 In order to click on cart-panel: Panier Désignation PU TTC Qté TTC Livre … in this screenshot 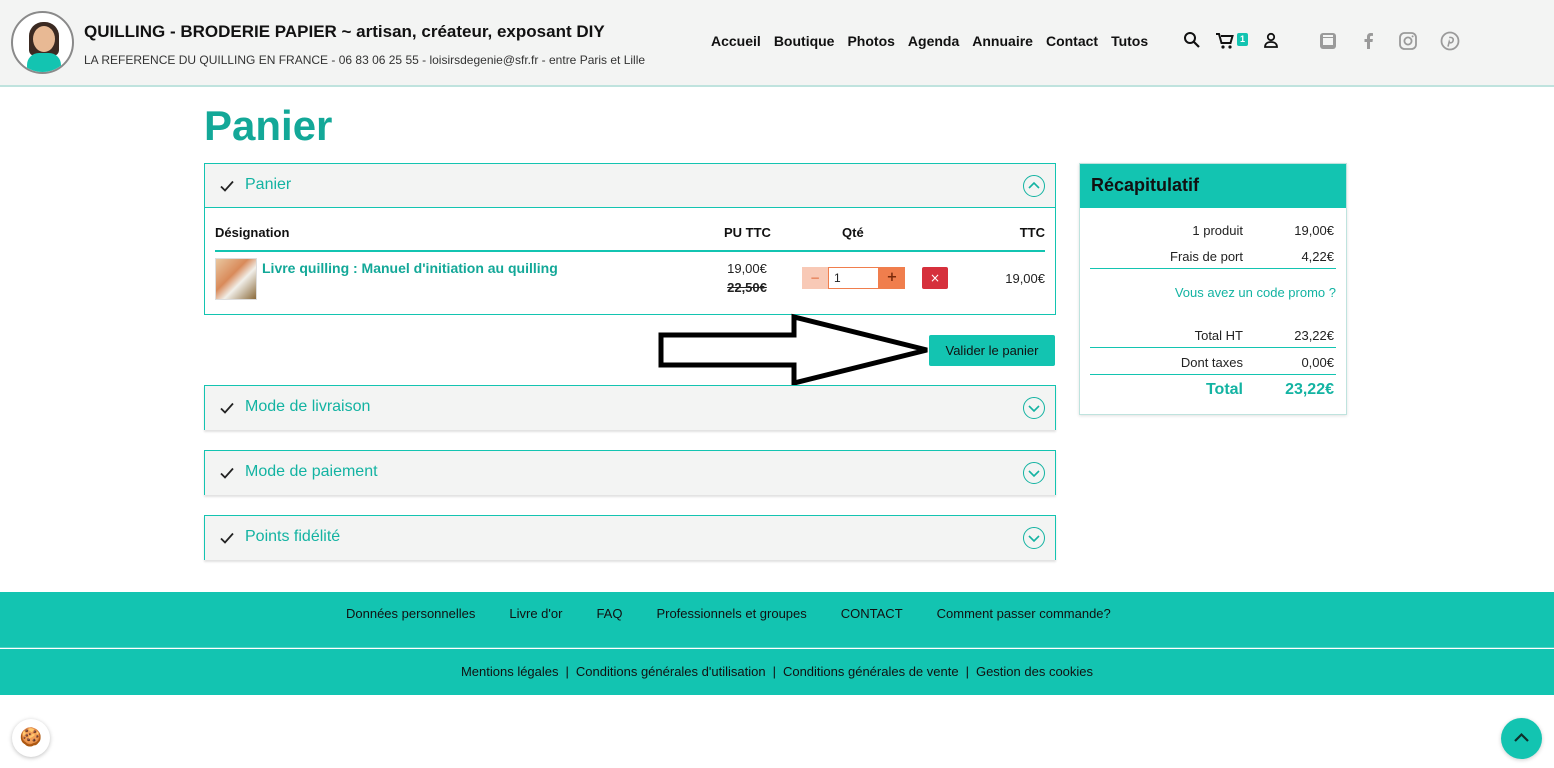, I will do `click(630, 239)`.